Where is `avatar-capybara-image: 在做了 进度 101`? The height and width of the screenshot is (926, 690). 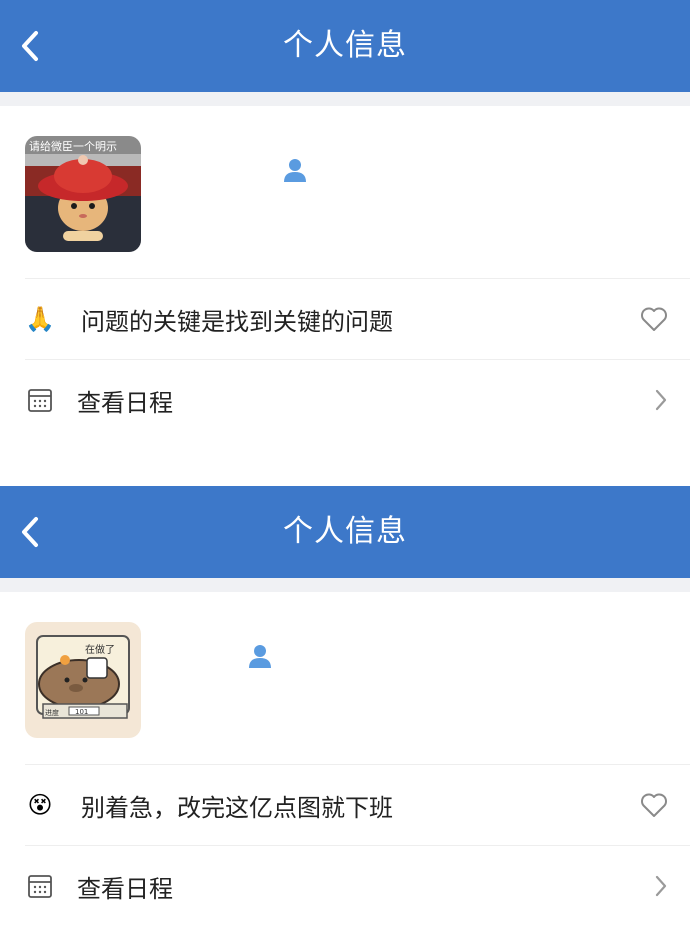 avatar-capybara-image: 在做了 进度 101 is located at coordinates (83, 680).